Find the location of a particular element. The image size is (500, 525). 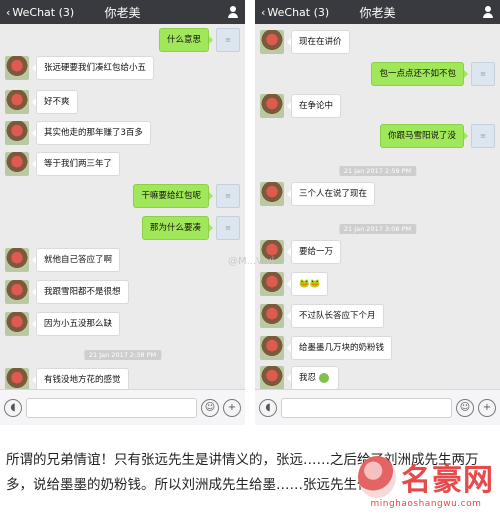

timestamp: 21 Jan 2017 3:08 PM is located at coordinates (377, 229).